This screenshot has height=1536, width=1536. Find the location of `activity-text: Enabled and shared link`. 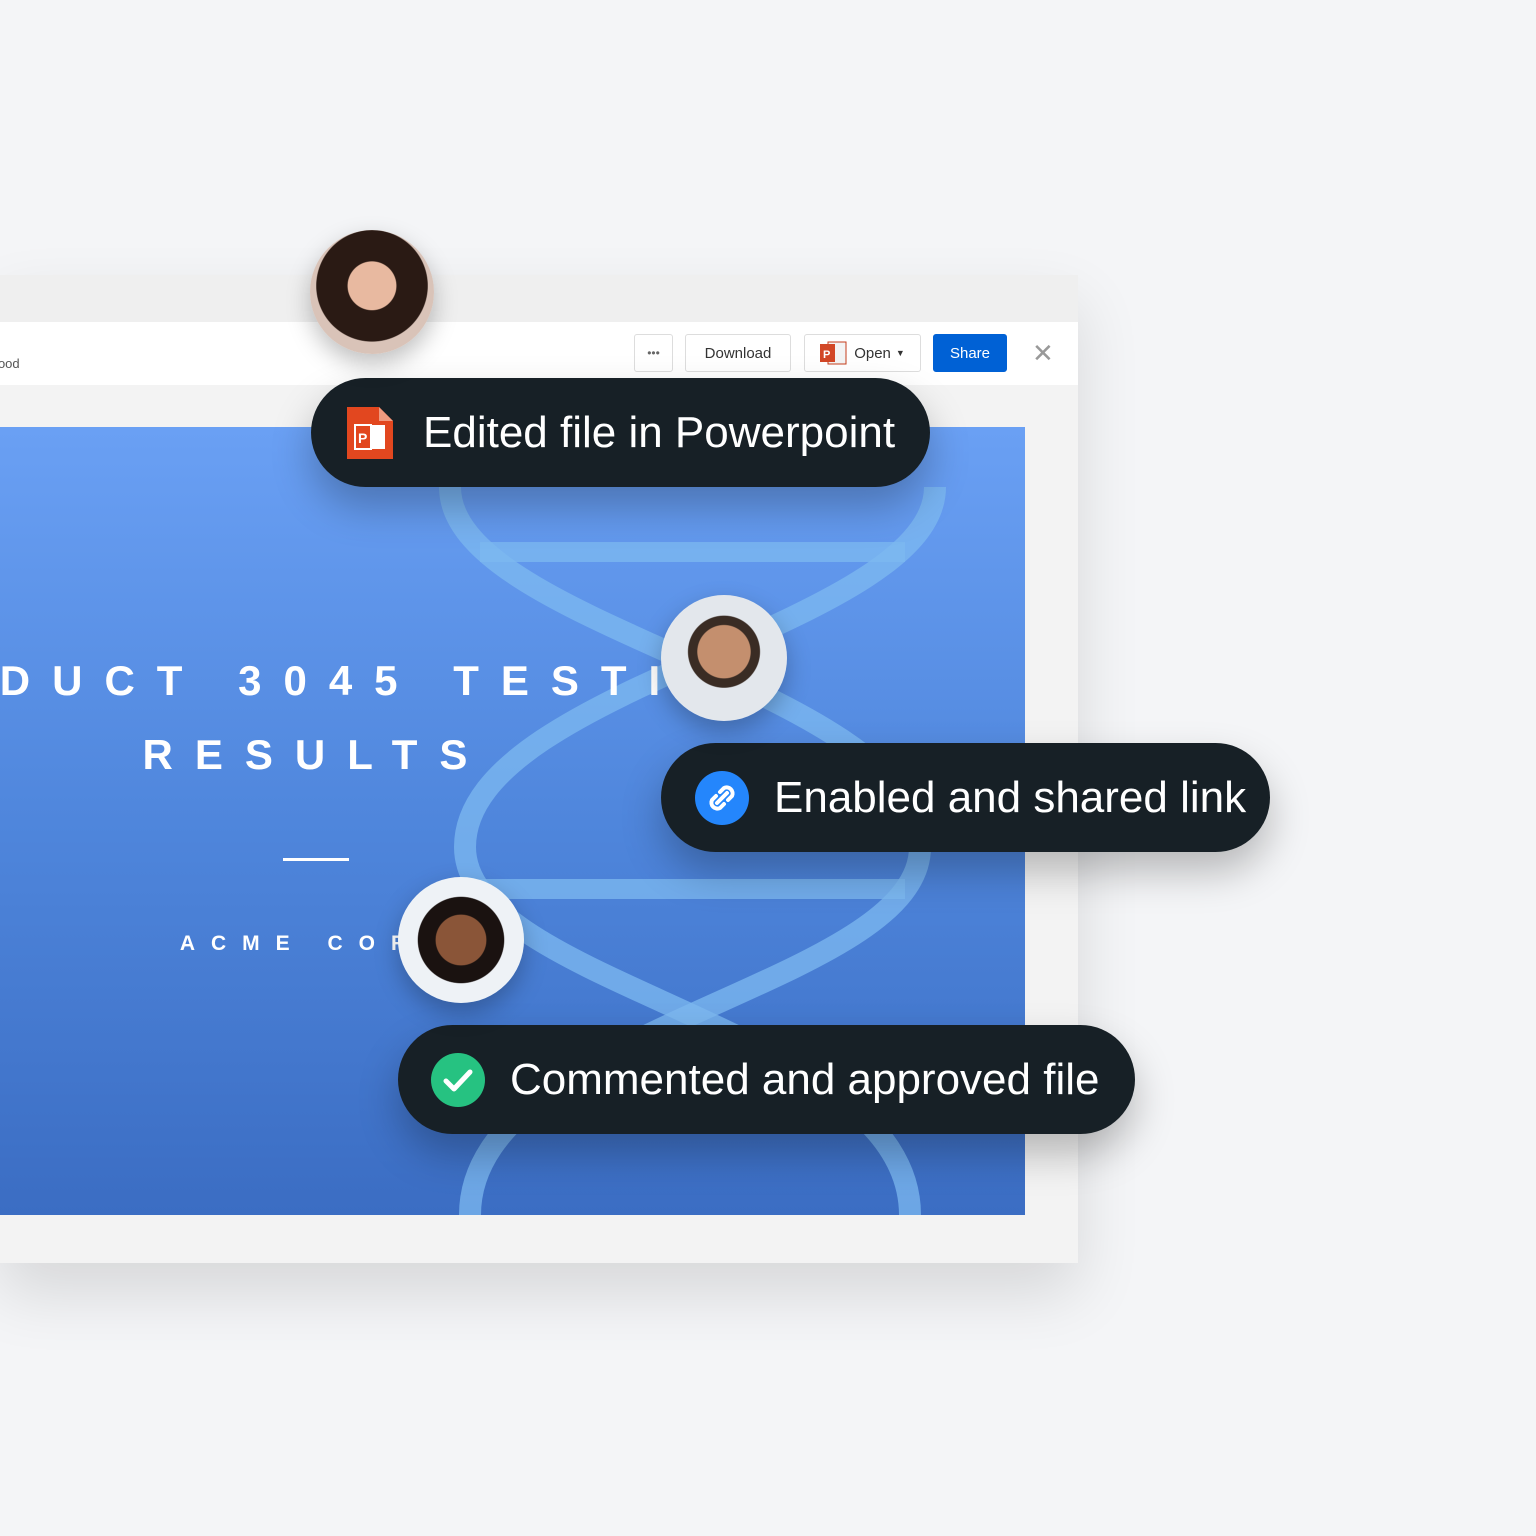

activity-text: Enabled and shared link is located at coordinates (1010, 797).